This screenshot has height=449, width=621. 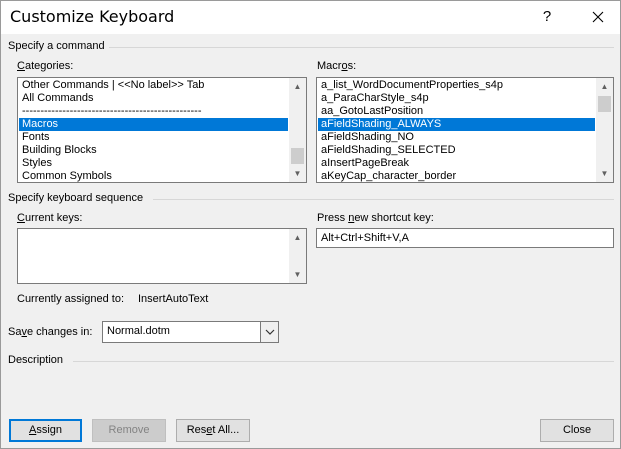 I want to click on list-item: a_ParaCharStyle_s4p, so click(x=456, y=98).